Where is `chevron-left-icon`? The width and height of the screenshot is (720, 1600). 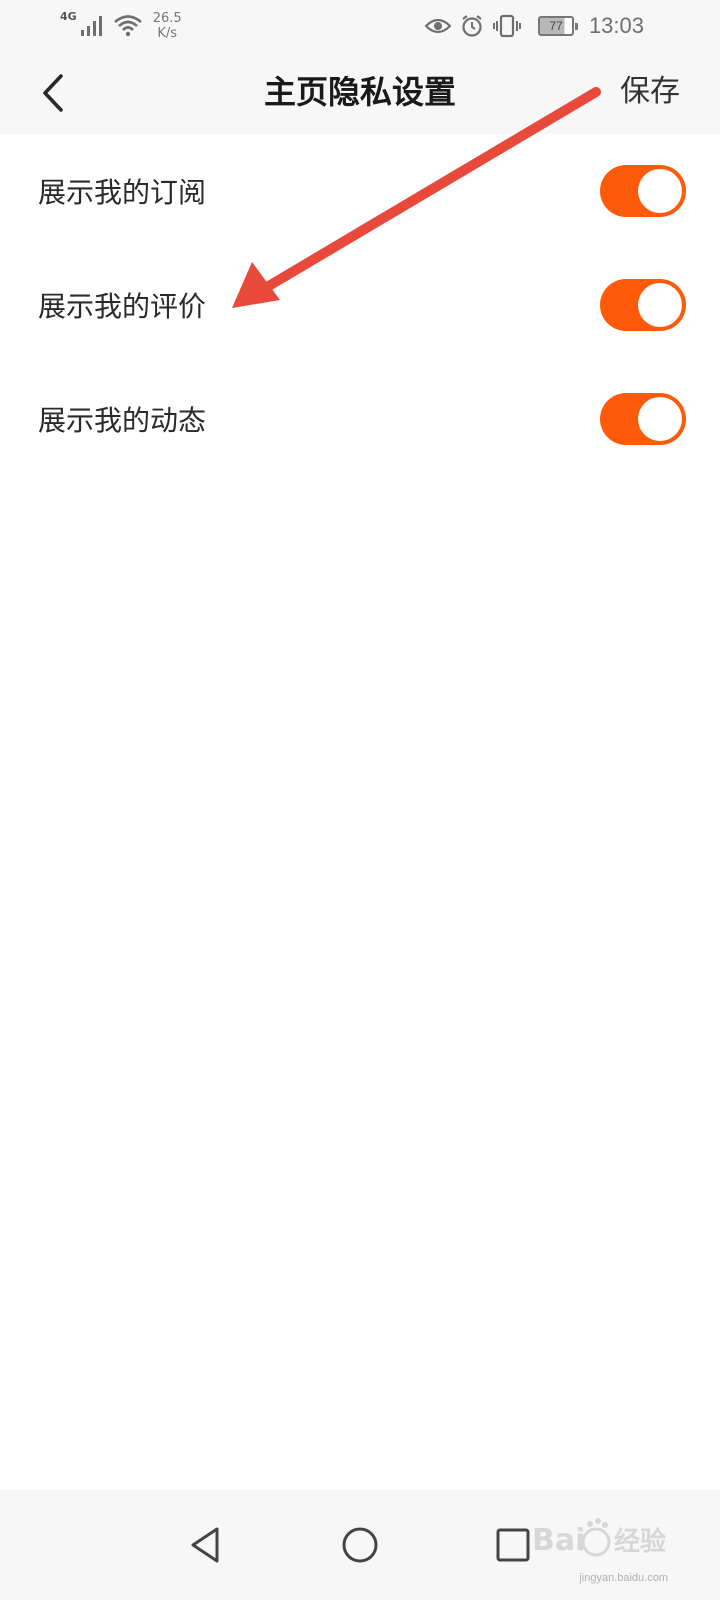
chevron-left-icon is located at coordinates (53, 93).